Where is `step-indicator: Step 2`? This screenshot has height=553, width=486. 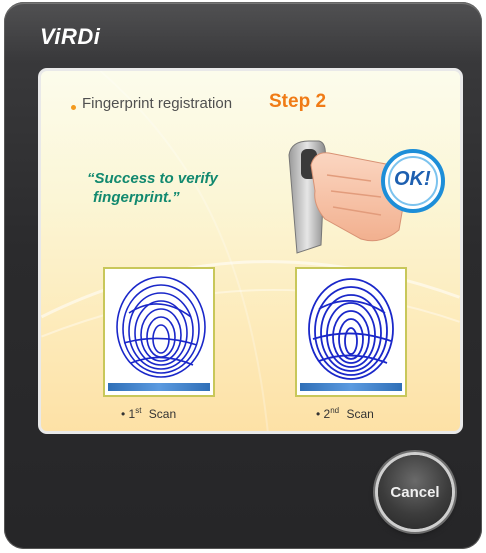 step-indicator: Step 2 is located at coordinates (298, 101).